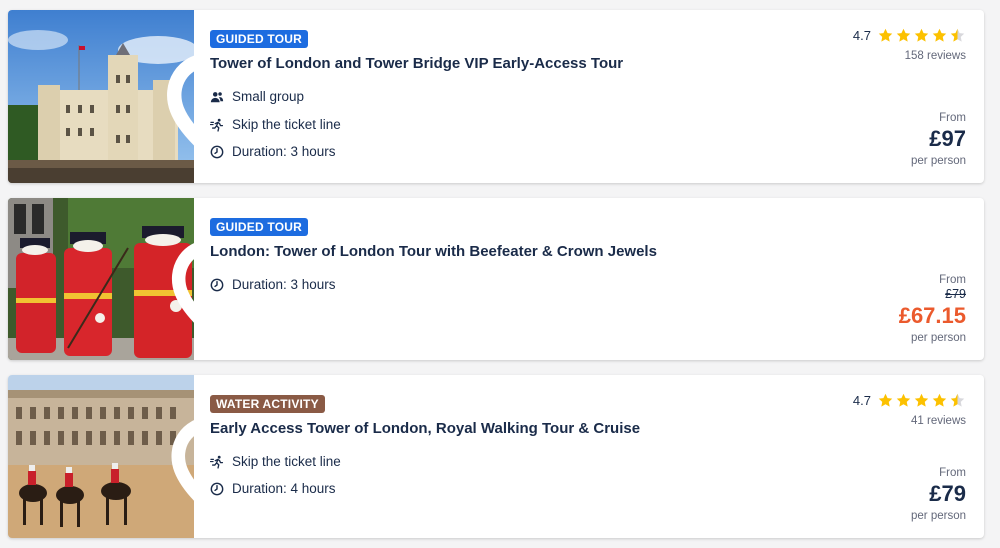  I want to click on price-block: From £79 £67.15 per person, so click(932, 309).